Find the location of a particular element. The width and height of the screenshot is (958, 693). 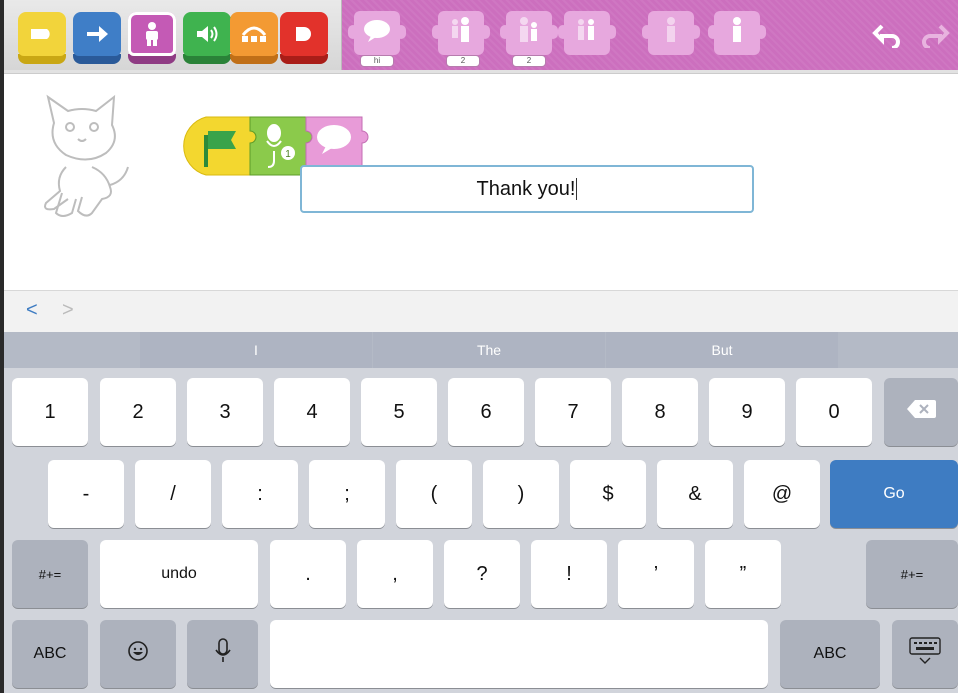

key-8: 8 is located at coordinates (660, 412).